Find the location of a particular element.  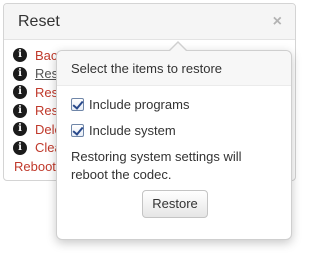

include-programs-label: Include programs is located at coordinates (139, 104).